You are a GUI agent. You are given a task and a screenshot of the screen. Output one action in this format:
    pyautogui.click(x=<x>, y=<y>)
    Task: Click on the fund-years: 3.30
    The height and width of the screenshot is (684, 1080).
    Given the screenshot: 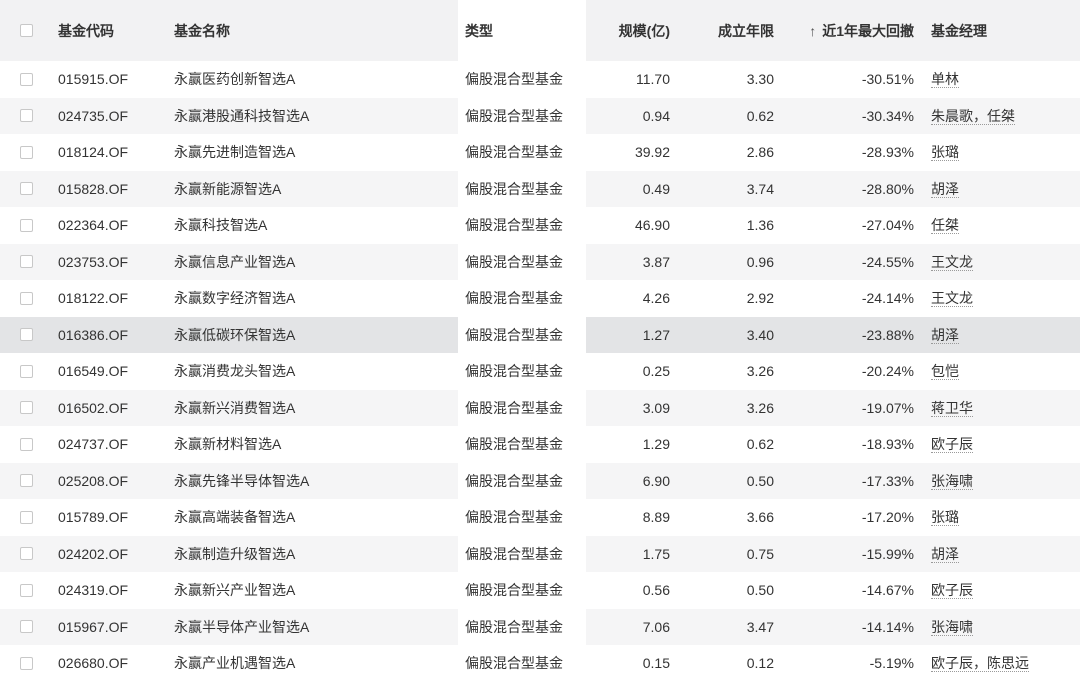 What is the action you would take?
    pyautogui.click(x=760, y=79)
    